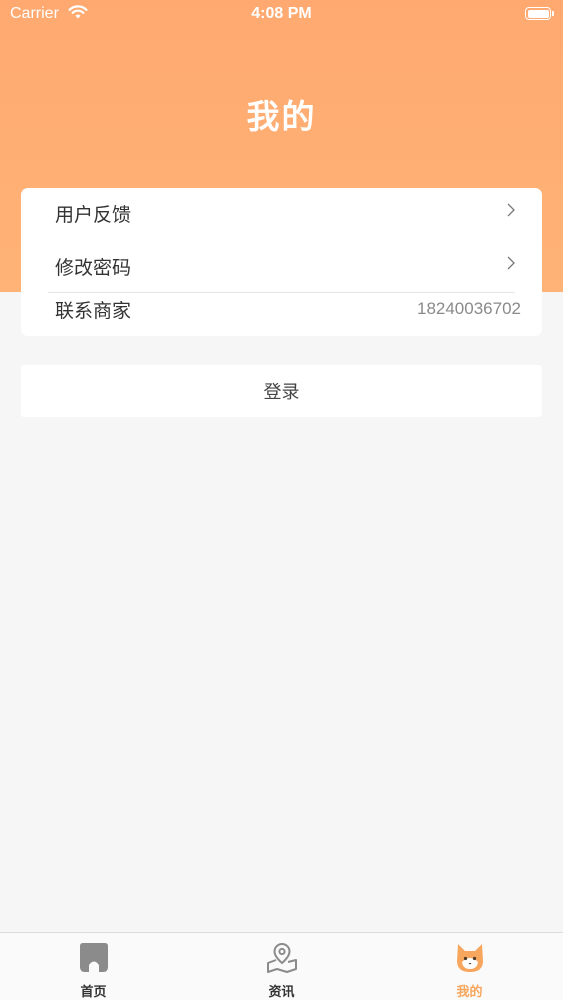 The image size is (563, 1000). What do you see at coordinates (281, 214) in the screenshot?
I see `menu-item-feedback: 用户反馈` at bounding box center [281, 214].